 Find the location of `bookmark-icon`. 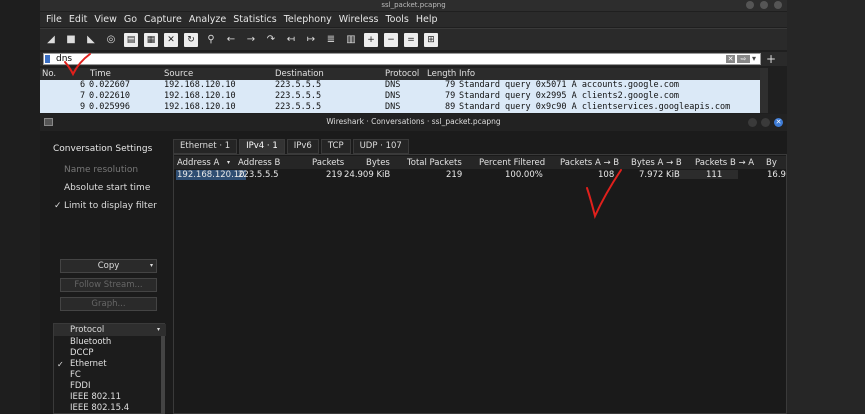

bookmark-icon is located at coordinates (47, 59).